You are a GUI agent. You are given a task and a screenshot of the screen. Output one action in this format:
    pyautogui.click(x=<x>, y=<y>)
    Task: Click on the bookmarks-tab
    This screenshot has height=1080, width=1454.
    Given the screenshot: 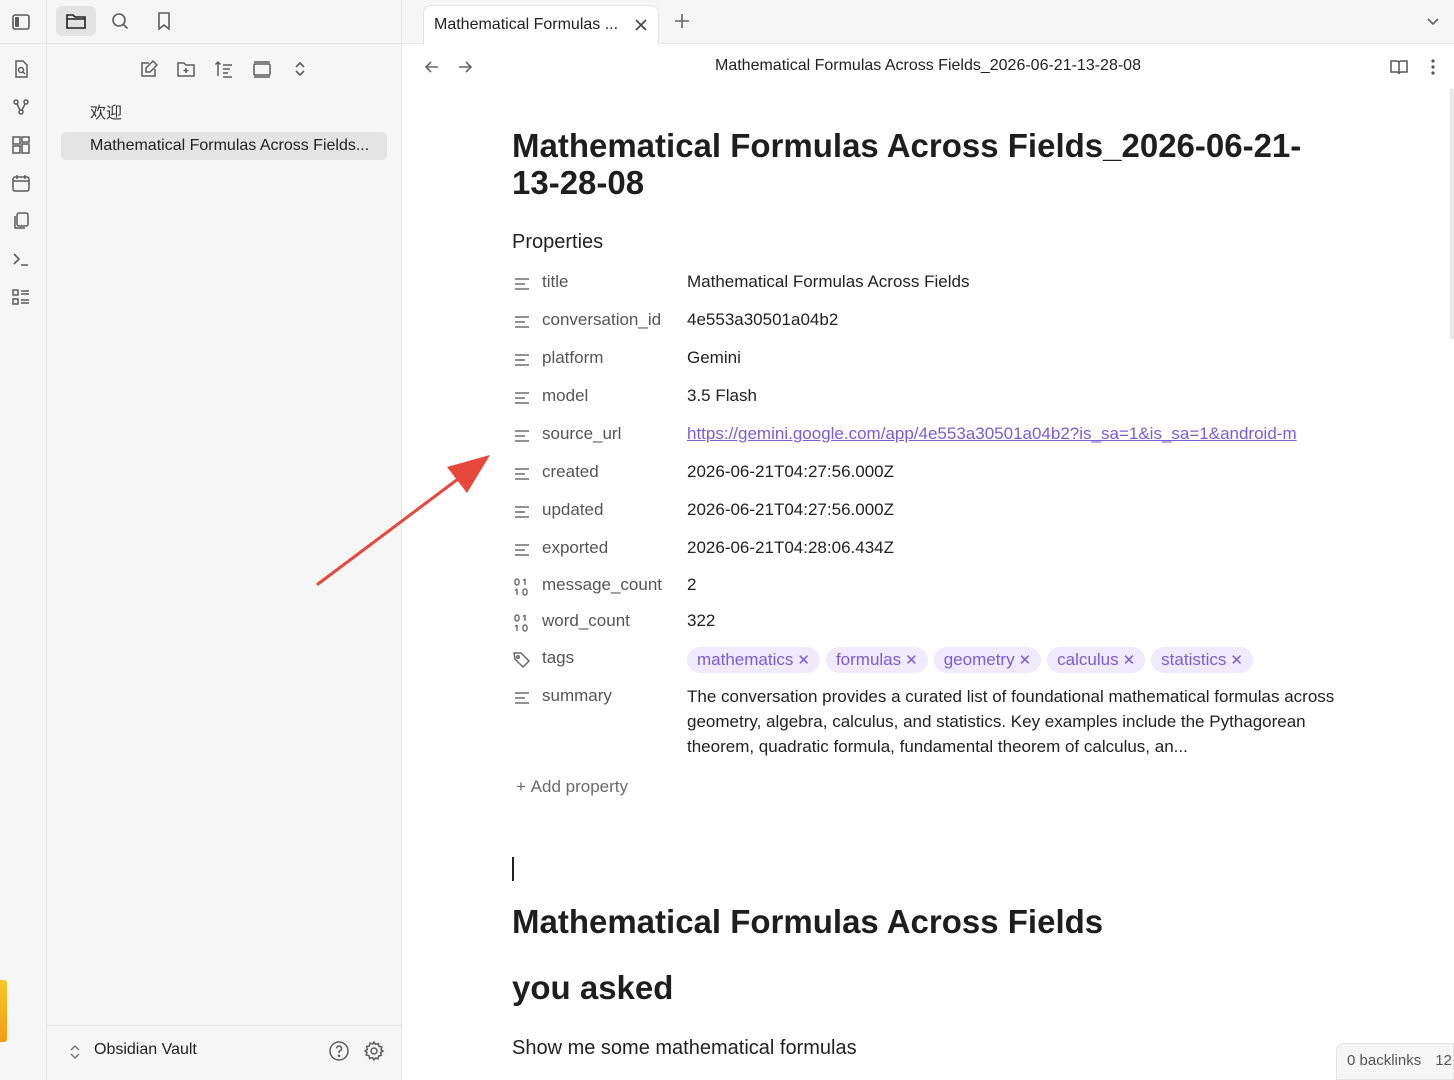 What is the action you would take?
    pyautogui.click(x=164, y=21)
    